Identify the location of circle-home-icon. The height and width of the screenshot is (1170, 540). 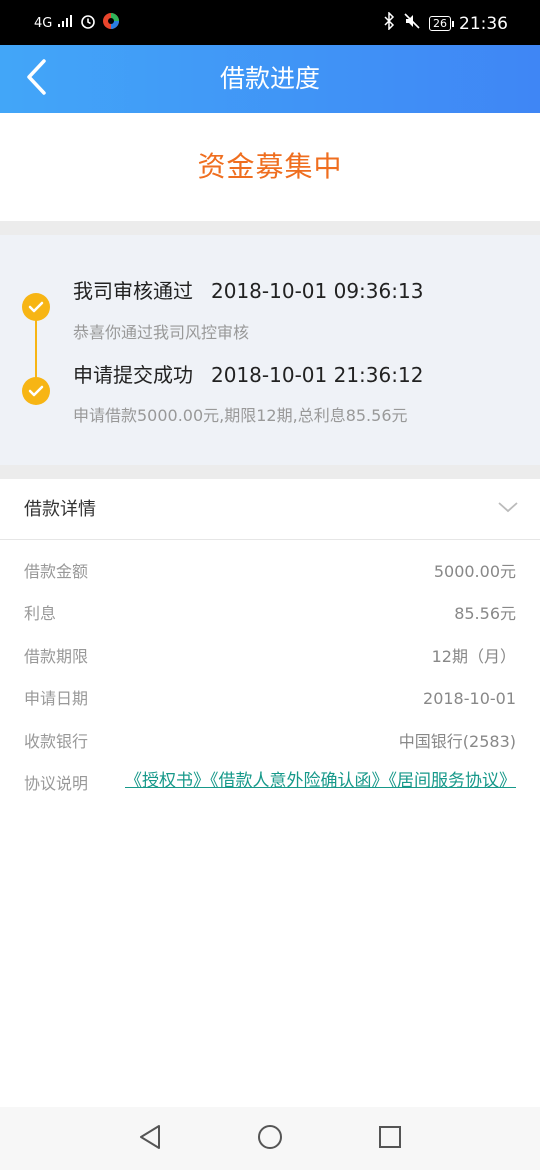
(270, 1139).